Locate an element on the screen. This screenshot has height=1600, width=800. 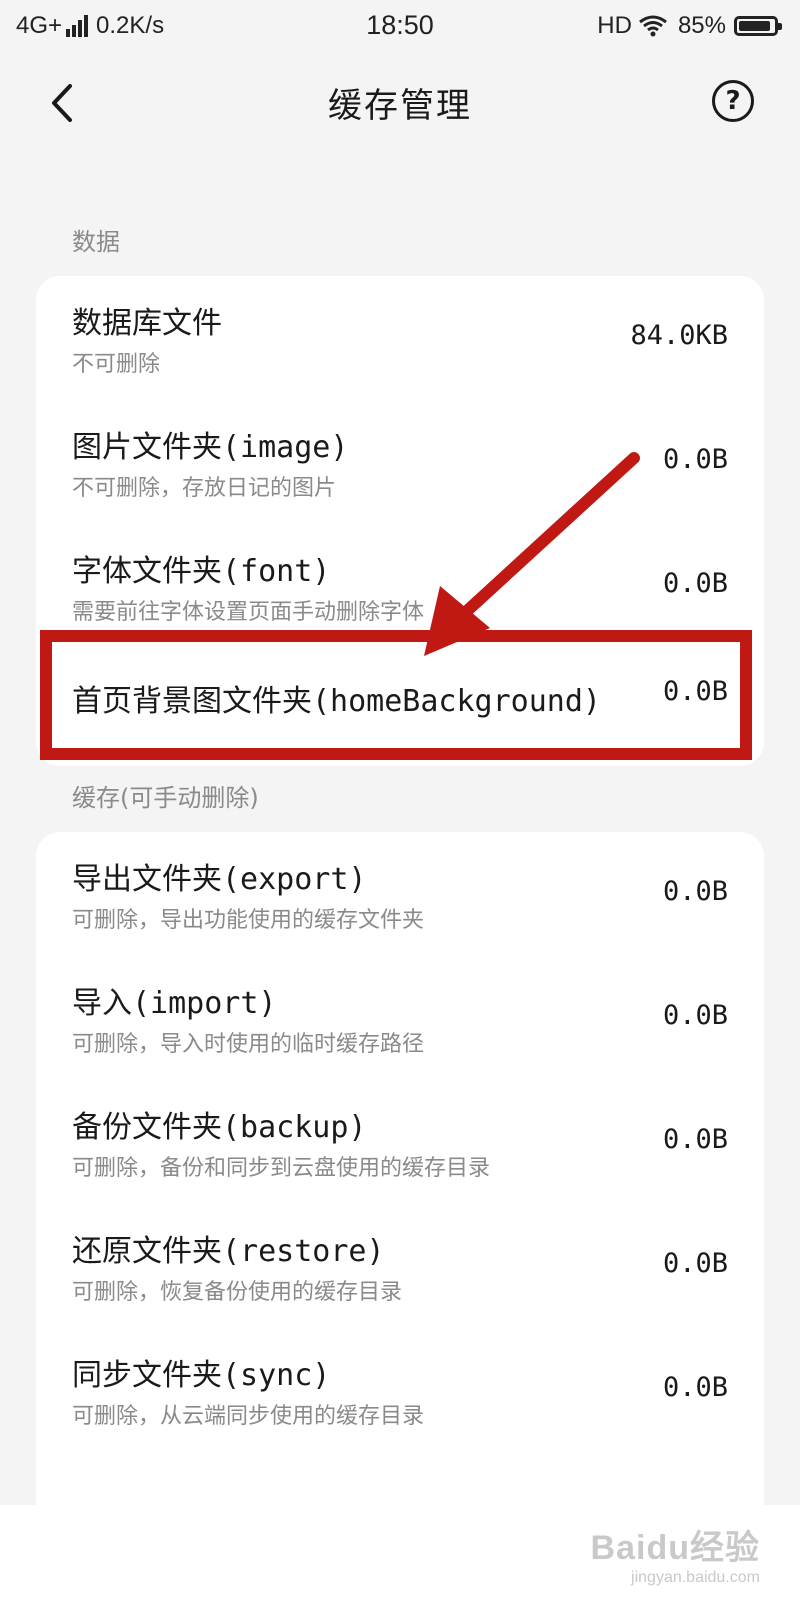
item-subtitle: 可删除，导出功能使用的缓存文件夹 is located at coordinates (248, 920).